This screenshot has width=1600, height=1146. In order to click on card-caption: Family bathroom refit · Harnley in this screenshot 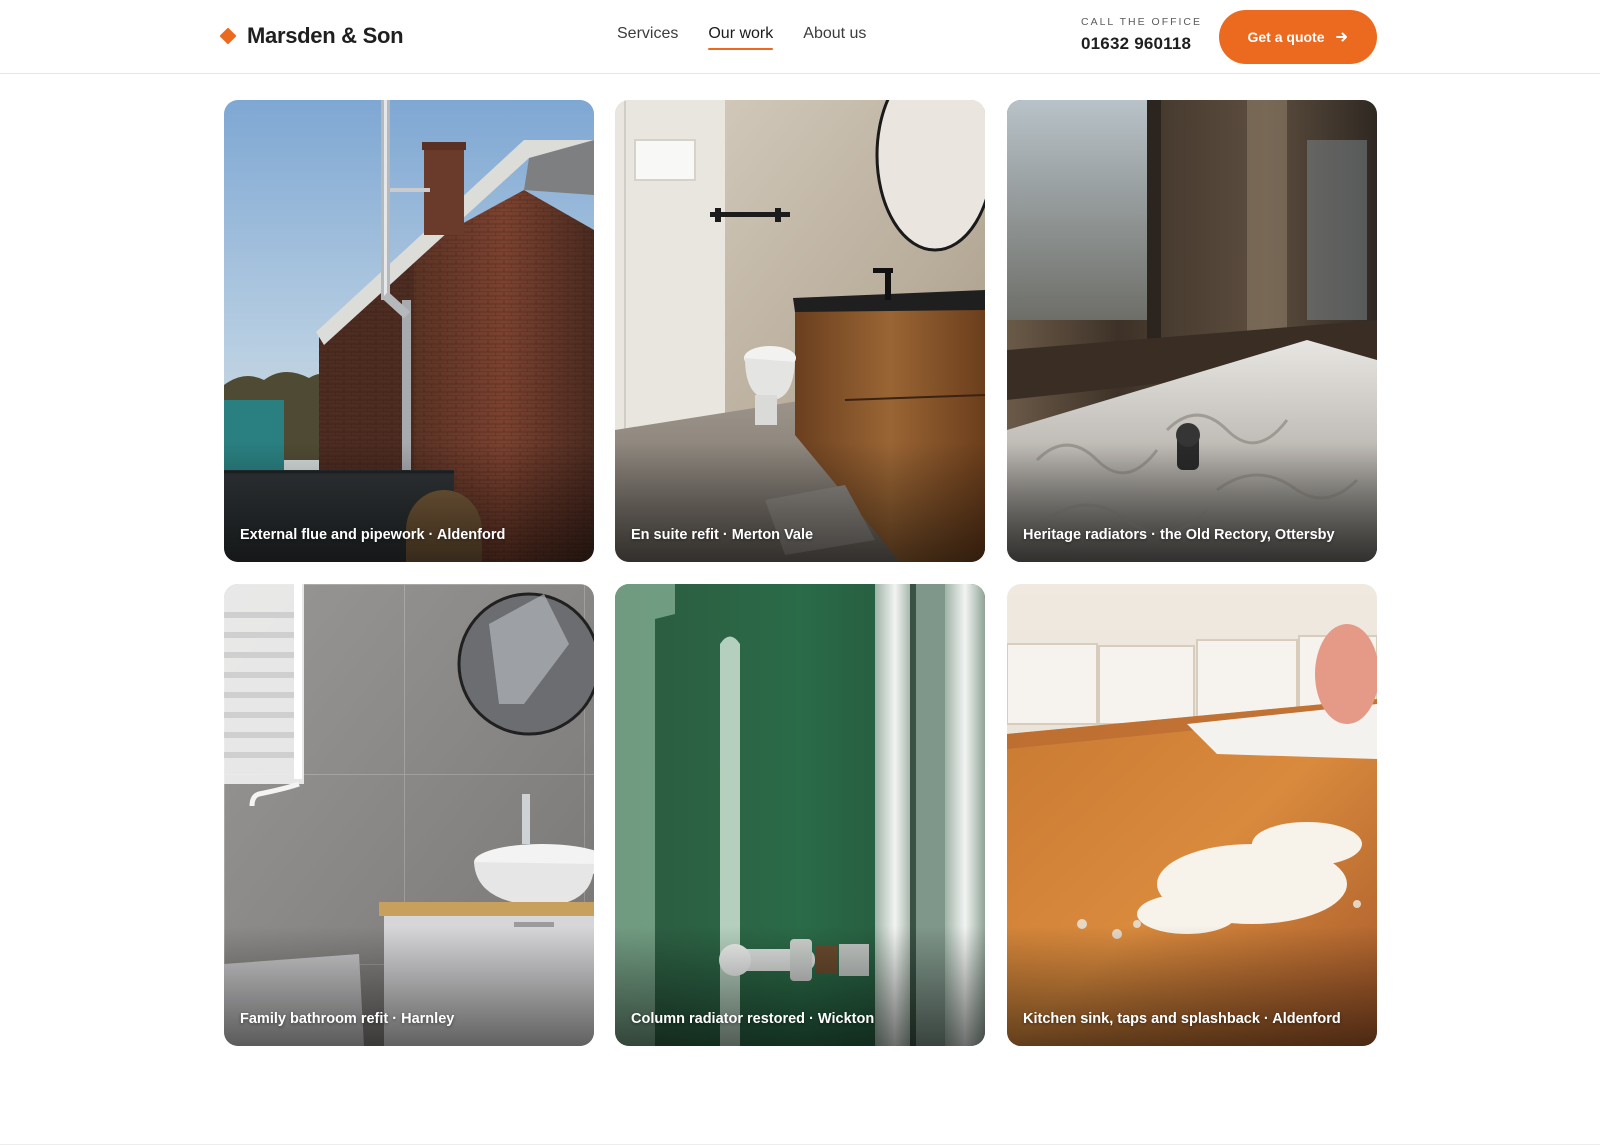, I will do `click(347, 1019)`.